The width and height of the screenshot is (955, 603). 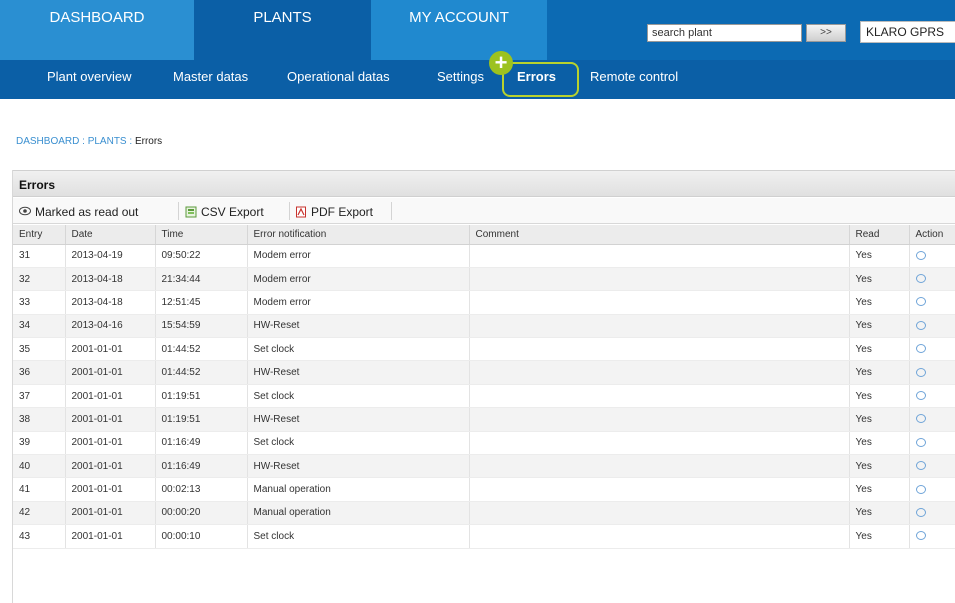 What do you see at coordinates (484, 349) in the screenshot?
I see `table-row: 35 2001-01-01 01:44:52 Set clock Yes` at bounding box center [484, 349].